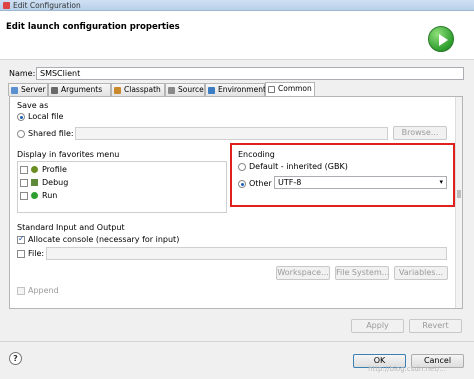 The image size is (474, 379). I want to click on favorite-profile-checkbox, so click(24, 170).